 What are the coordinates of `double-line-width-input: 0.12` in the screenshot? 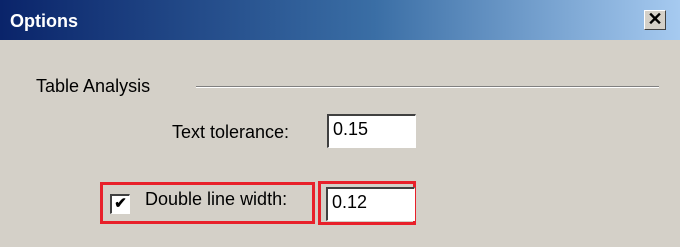 It's located at (370, 204).